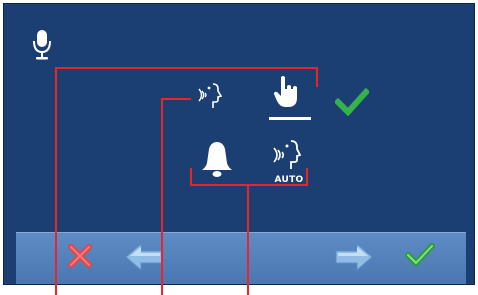 This screenshot has width=478, height=295. I want to click on back-button, so click(144, 257).